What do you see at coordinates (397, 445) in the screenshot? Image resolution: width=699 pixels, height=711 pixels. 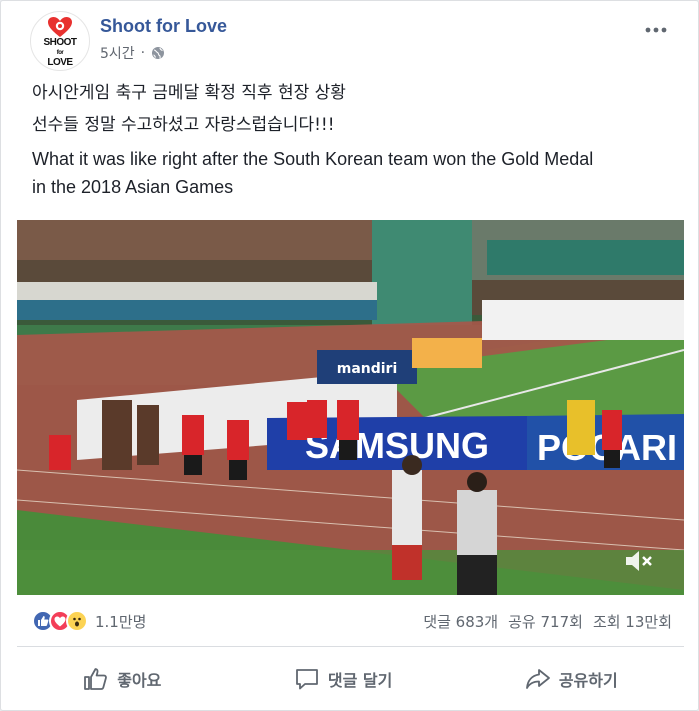 I see `banner-samsung: SAMSUNG` at bounding box center [397, 445].